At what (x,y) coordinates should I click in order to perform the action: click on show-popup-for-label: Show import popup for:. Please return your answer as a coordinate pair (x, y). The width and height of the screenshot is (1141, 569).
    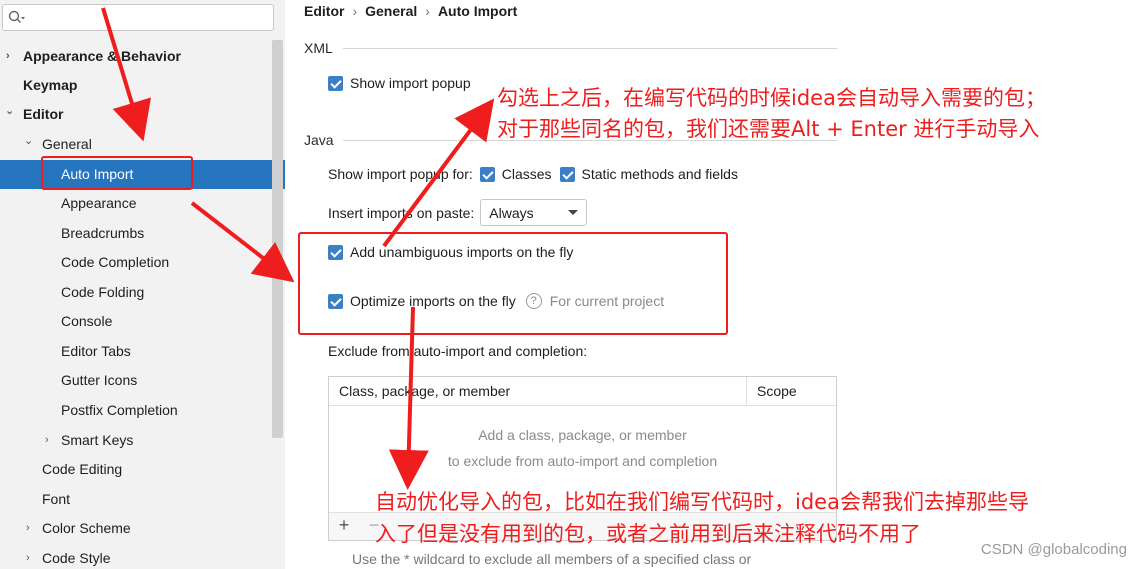
    Looking at the image, I should click on (400, 174).